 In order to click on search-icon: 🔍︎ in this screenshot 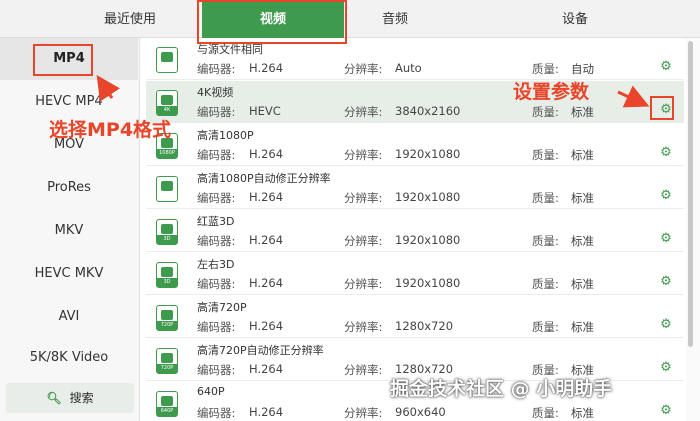, I will do `click(54, 398)`.